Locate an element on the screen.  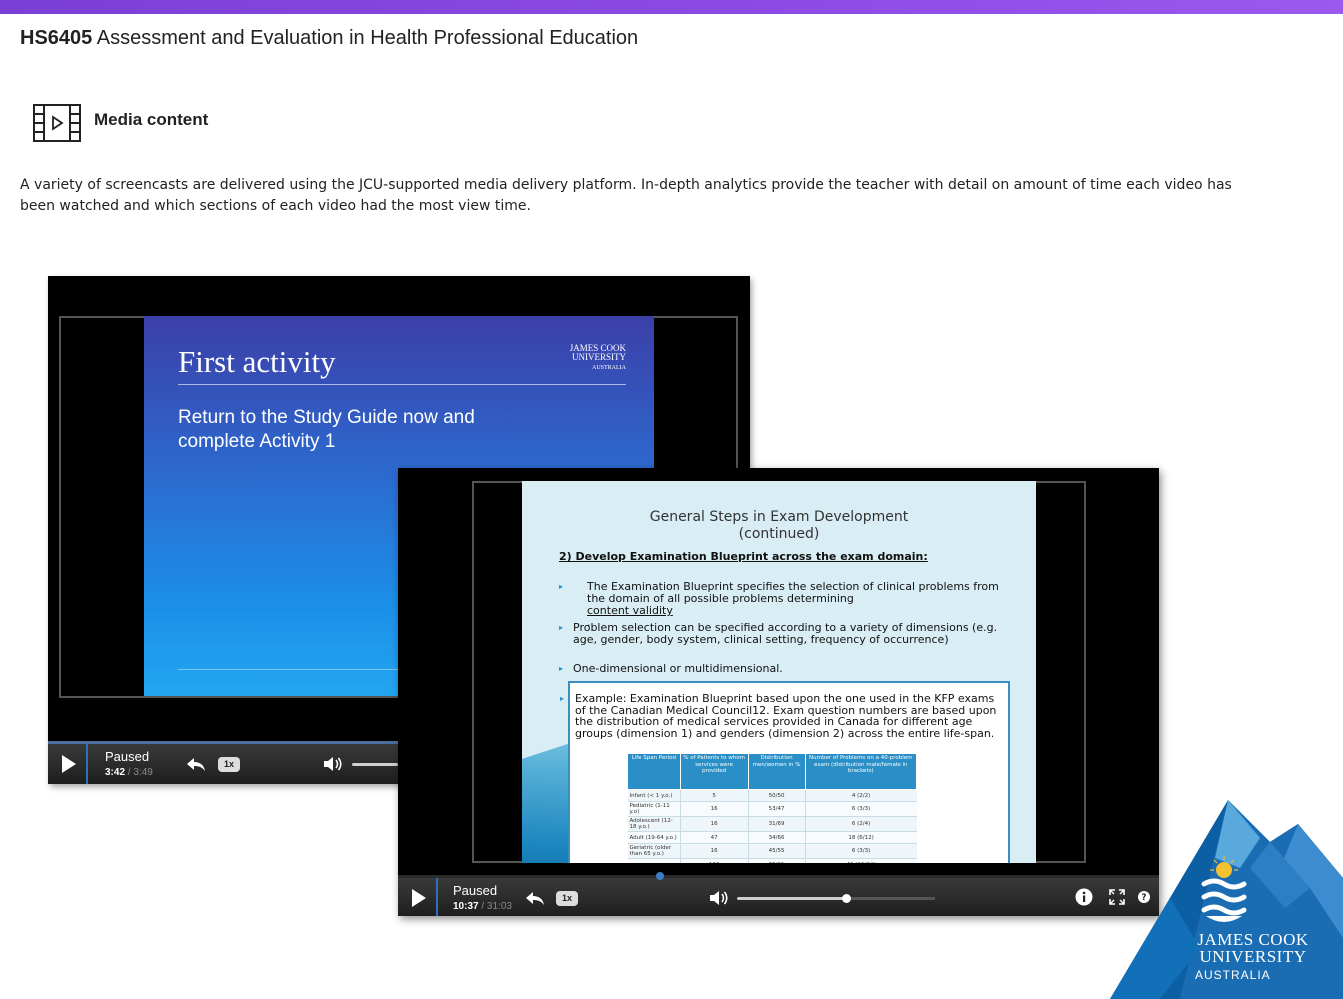
jcu-logo-text: JAMES COOK UNIVERSITY AUSTRALIA is located at coordinates (1252, 956).